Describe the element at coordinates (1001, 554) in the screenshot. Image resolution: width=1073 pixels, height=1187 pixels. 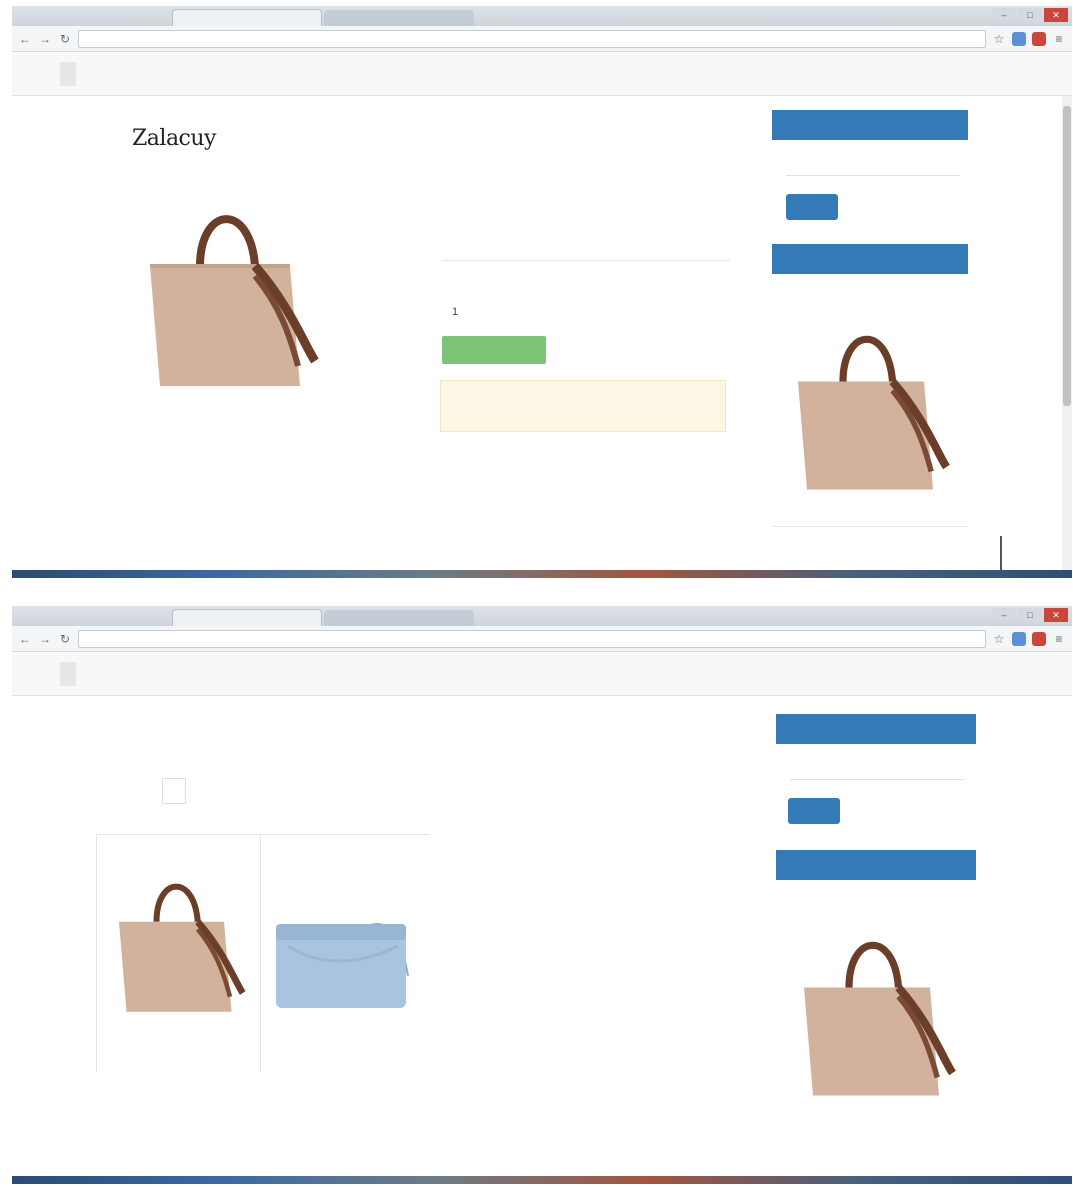
I see `cursor-line` at that location.